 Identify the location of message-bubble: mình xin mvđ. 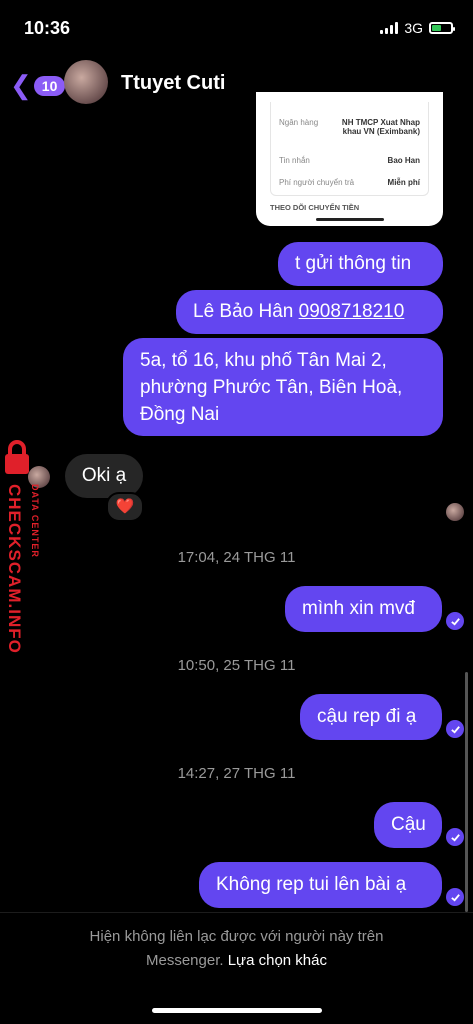
(363, 609).